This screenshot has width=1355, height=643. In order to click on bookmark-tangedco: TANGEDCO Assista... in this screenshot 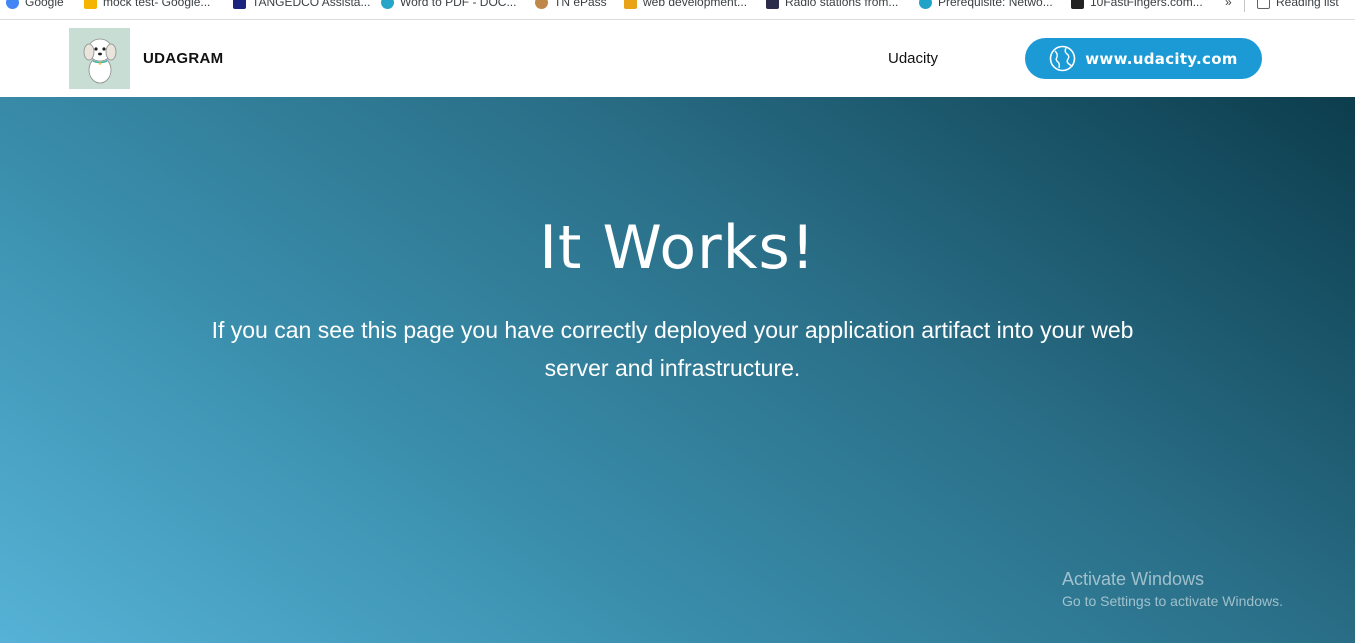, I will do `click(301, 5)`.